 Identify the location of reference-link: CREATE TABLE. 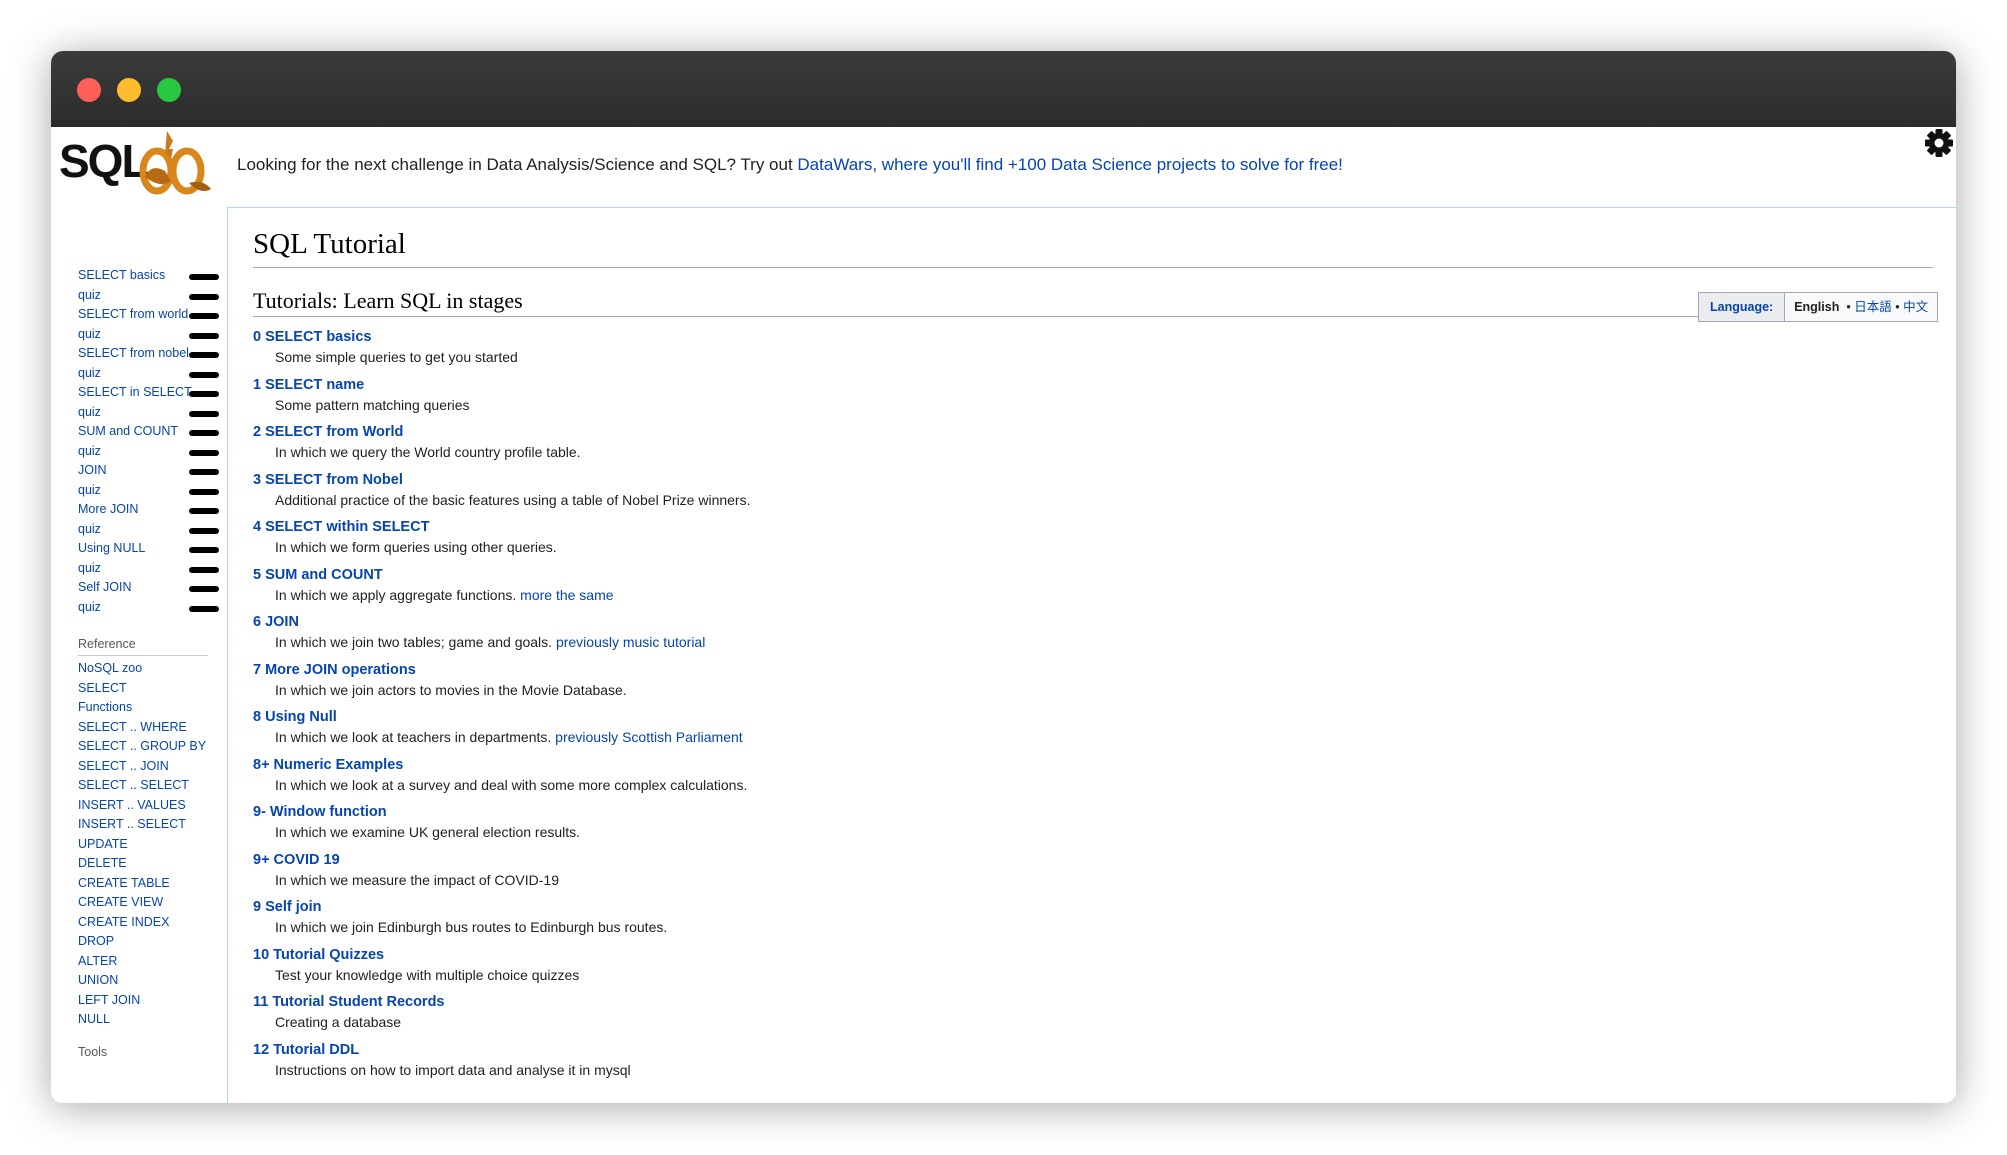
(124, 883).